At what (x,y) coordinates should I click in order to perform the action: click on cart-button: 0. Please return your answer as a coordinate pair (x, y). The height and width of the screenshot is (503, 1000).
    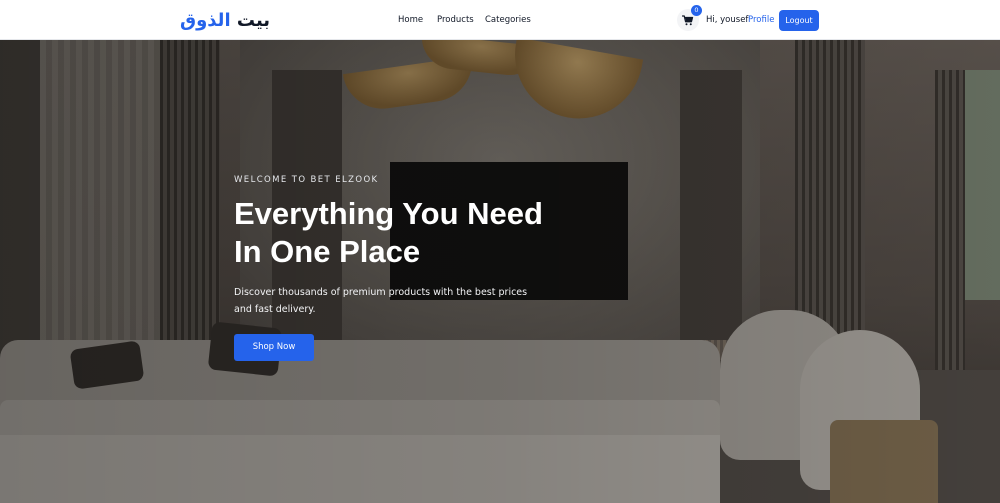
    Looking at the image, I should click on (689, 18).